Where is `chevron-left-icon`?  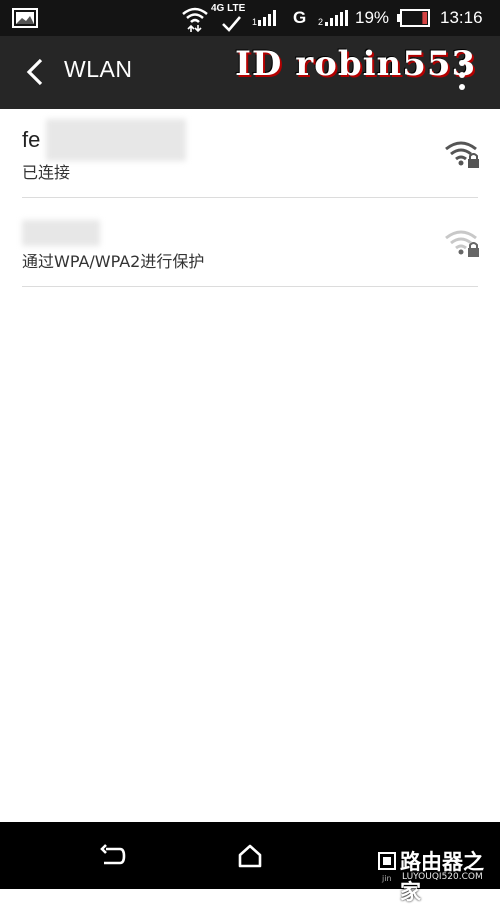
chevron-left-icon is located at coordinates (34, 72).